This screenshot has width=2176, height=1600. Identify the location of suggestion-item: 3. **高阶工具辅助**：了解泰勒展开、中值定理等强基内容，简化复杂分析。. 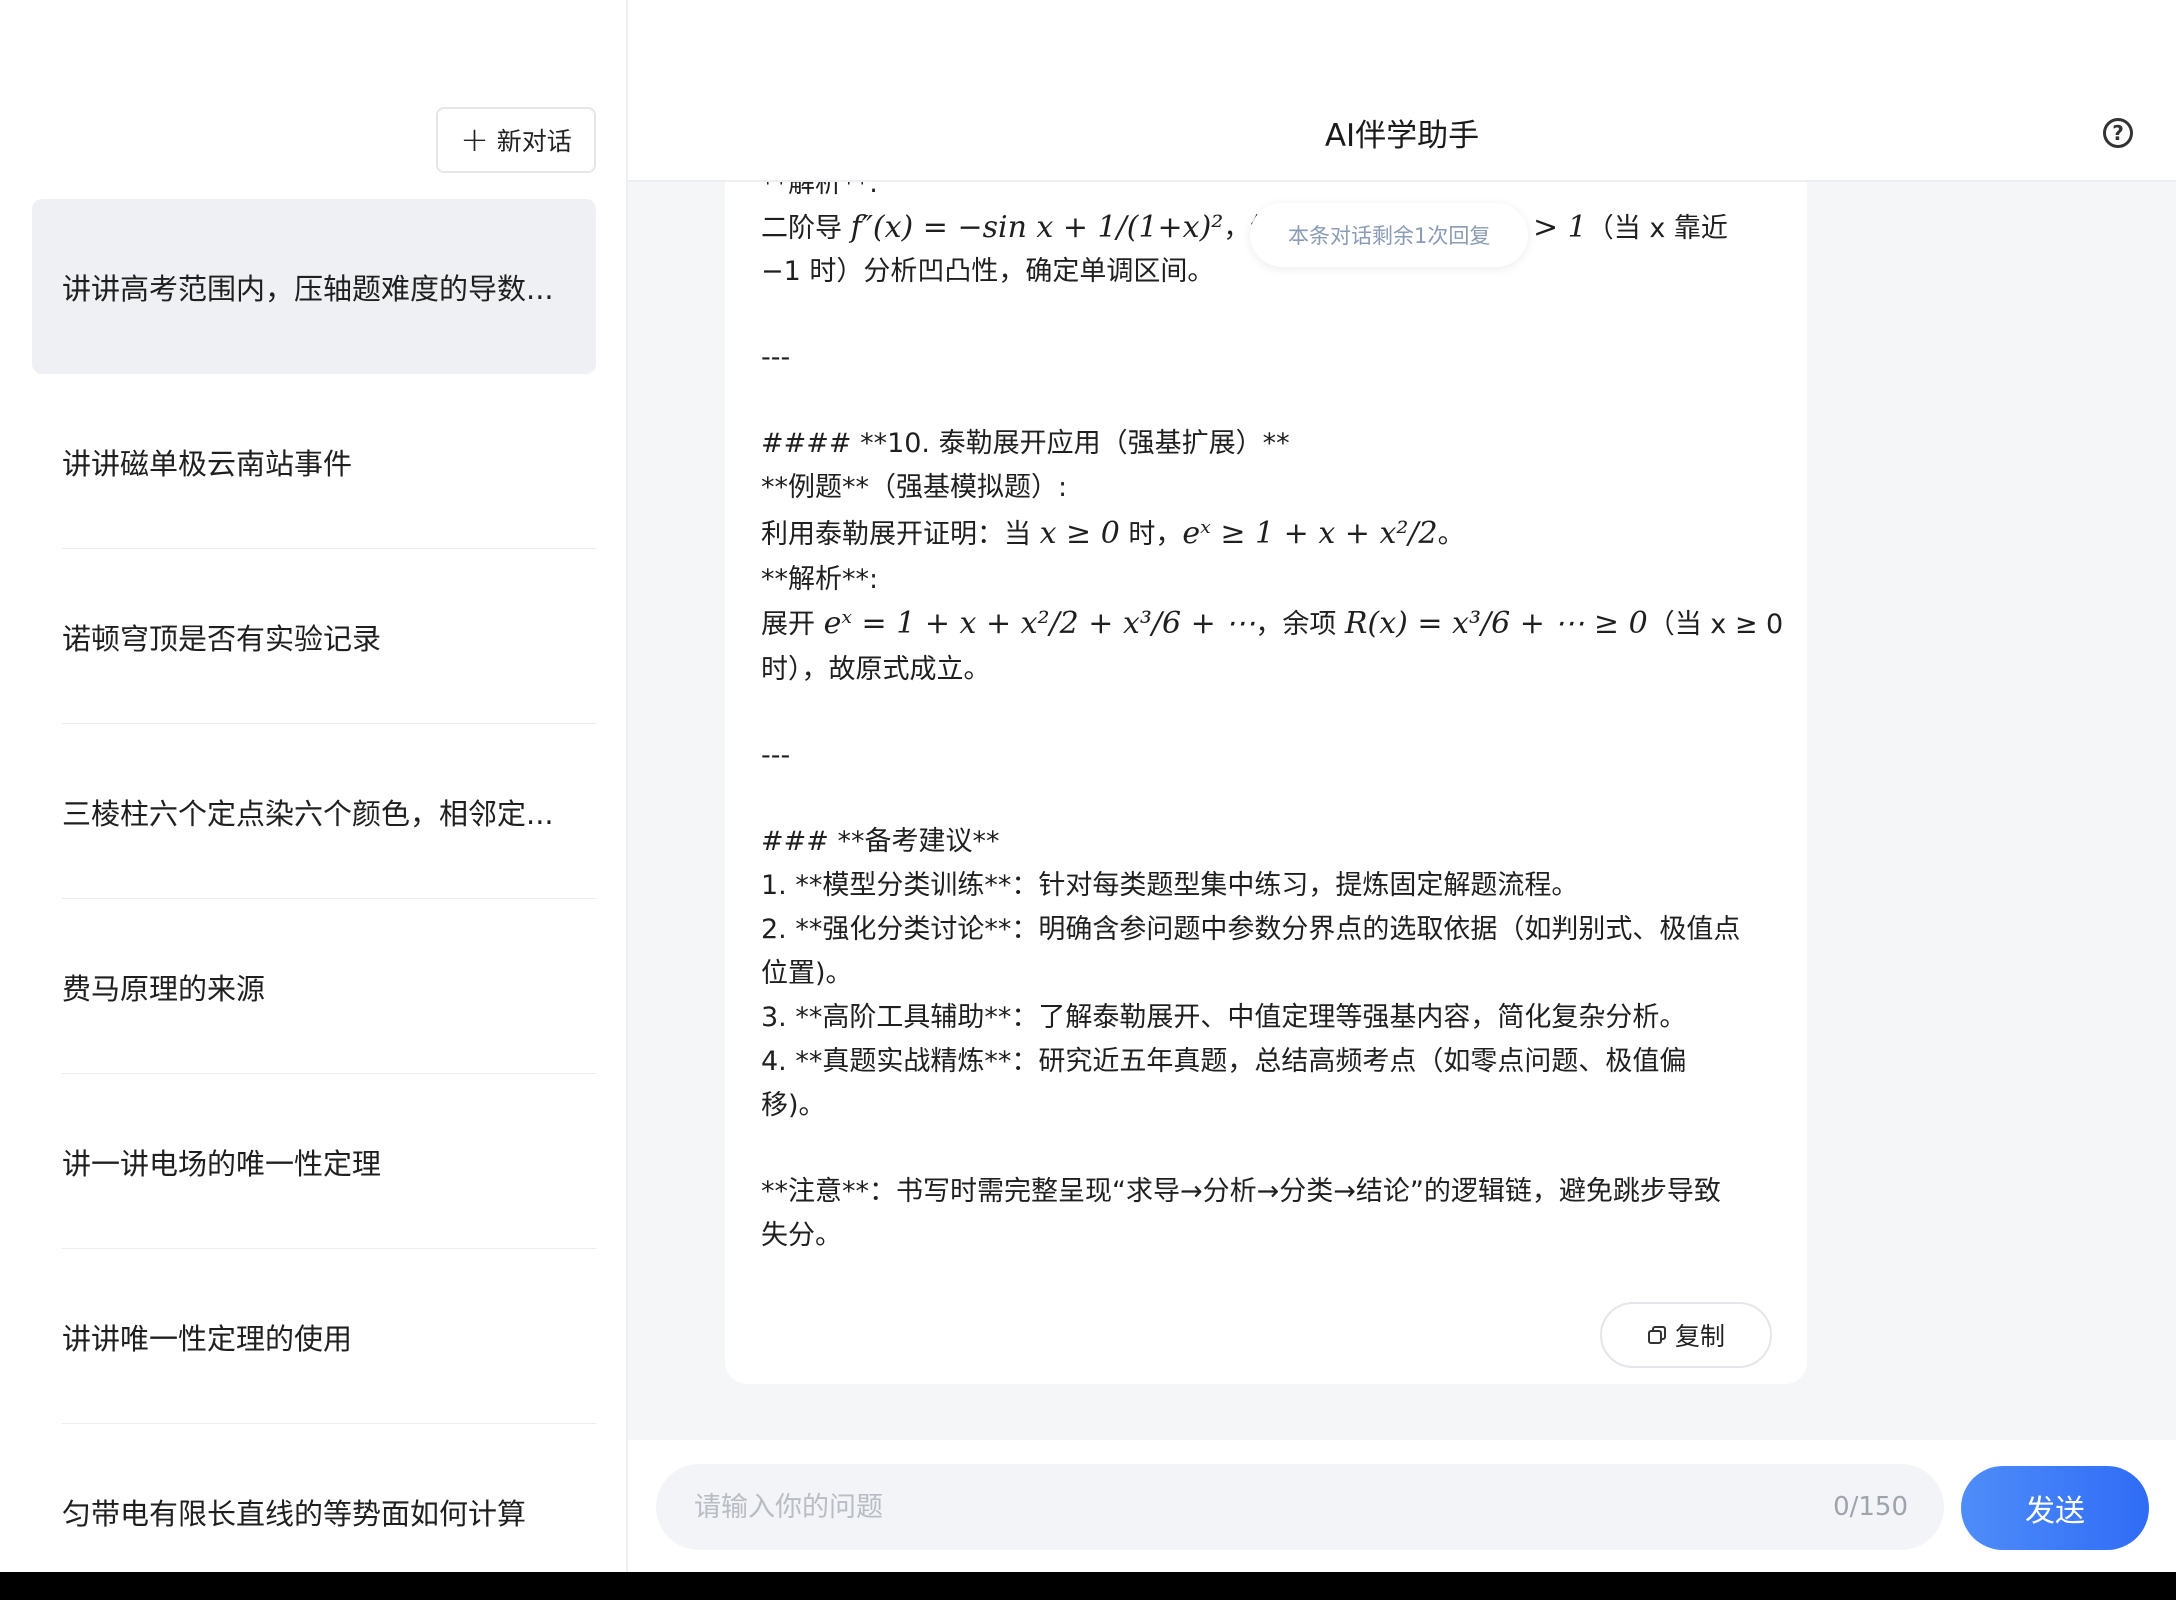
(1224, 1017).